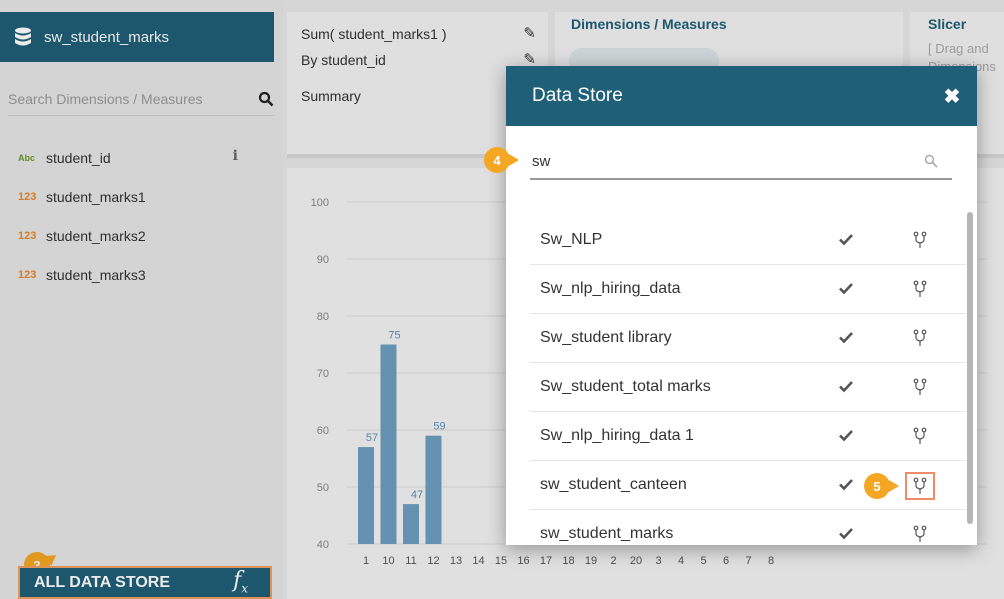  I want to click on datastore-row: Sw_student library, so click(748, 338).